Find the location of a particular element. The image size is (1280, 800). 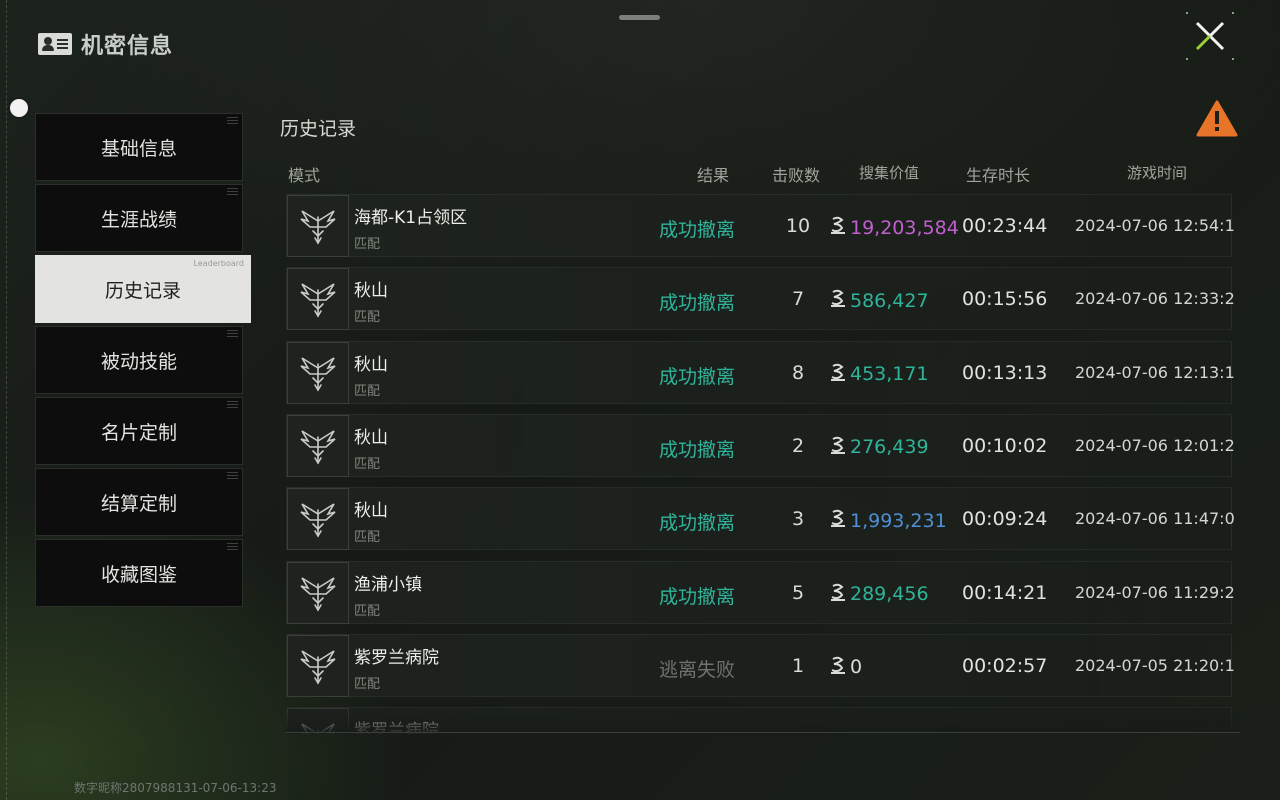

column-header-duration: 生存时长 is located at coordinates (998, 175).